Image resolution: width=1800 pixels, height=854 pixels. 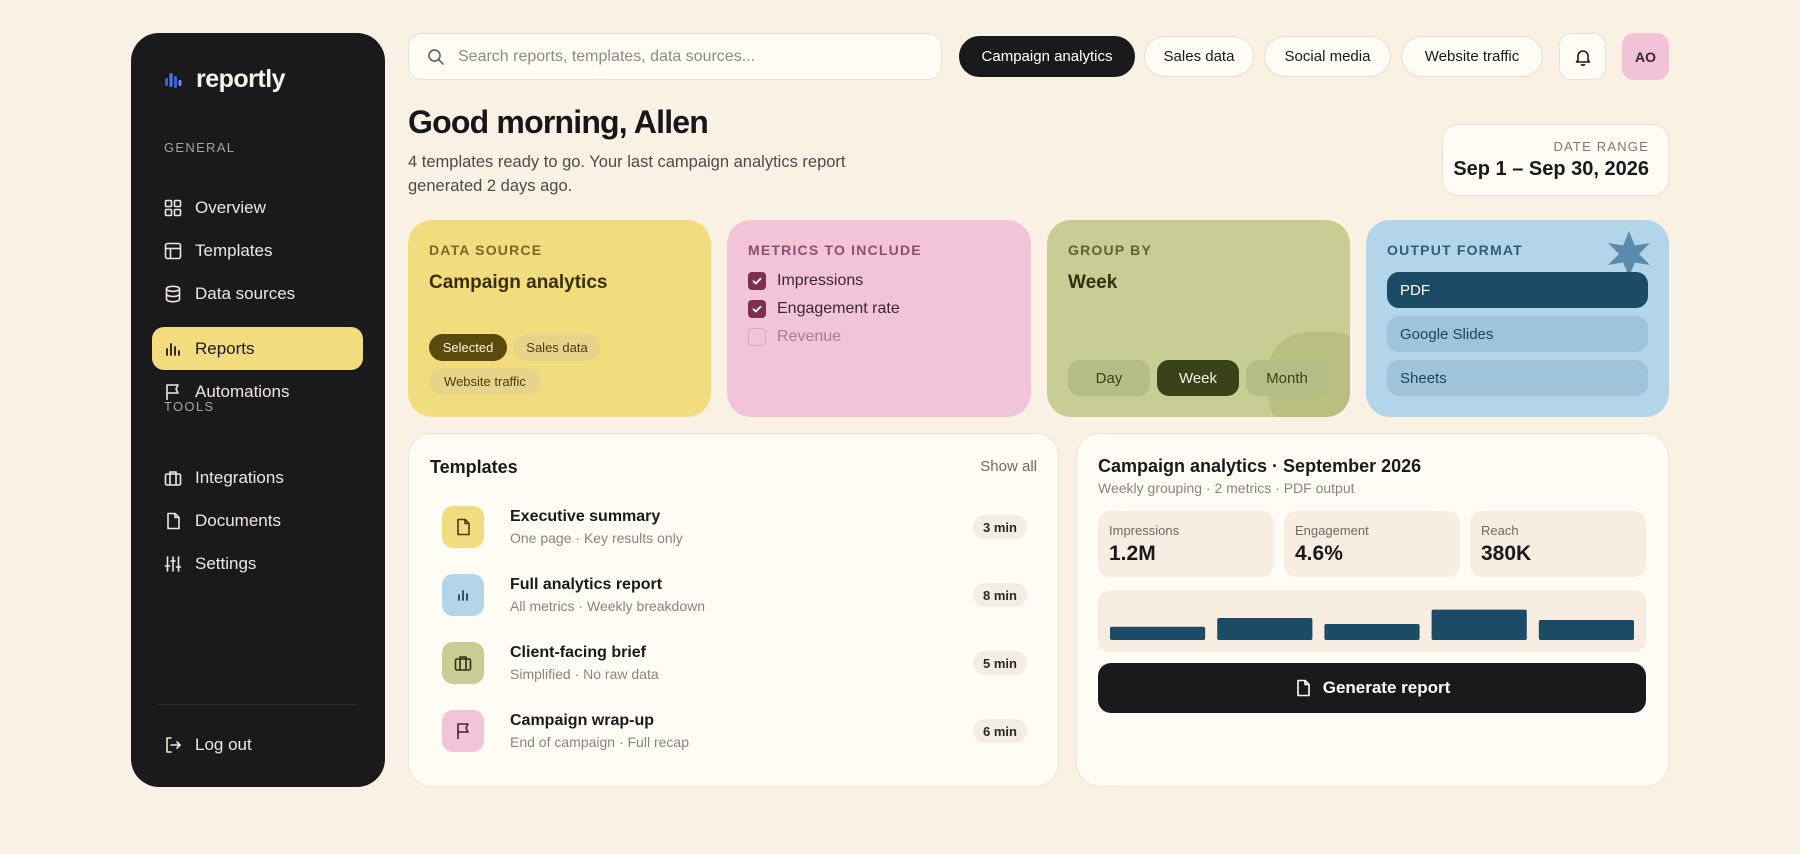 I want to click on page-title: Good morning, Allen, so click(x=558, y=122).